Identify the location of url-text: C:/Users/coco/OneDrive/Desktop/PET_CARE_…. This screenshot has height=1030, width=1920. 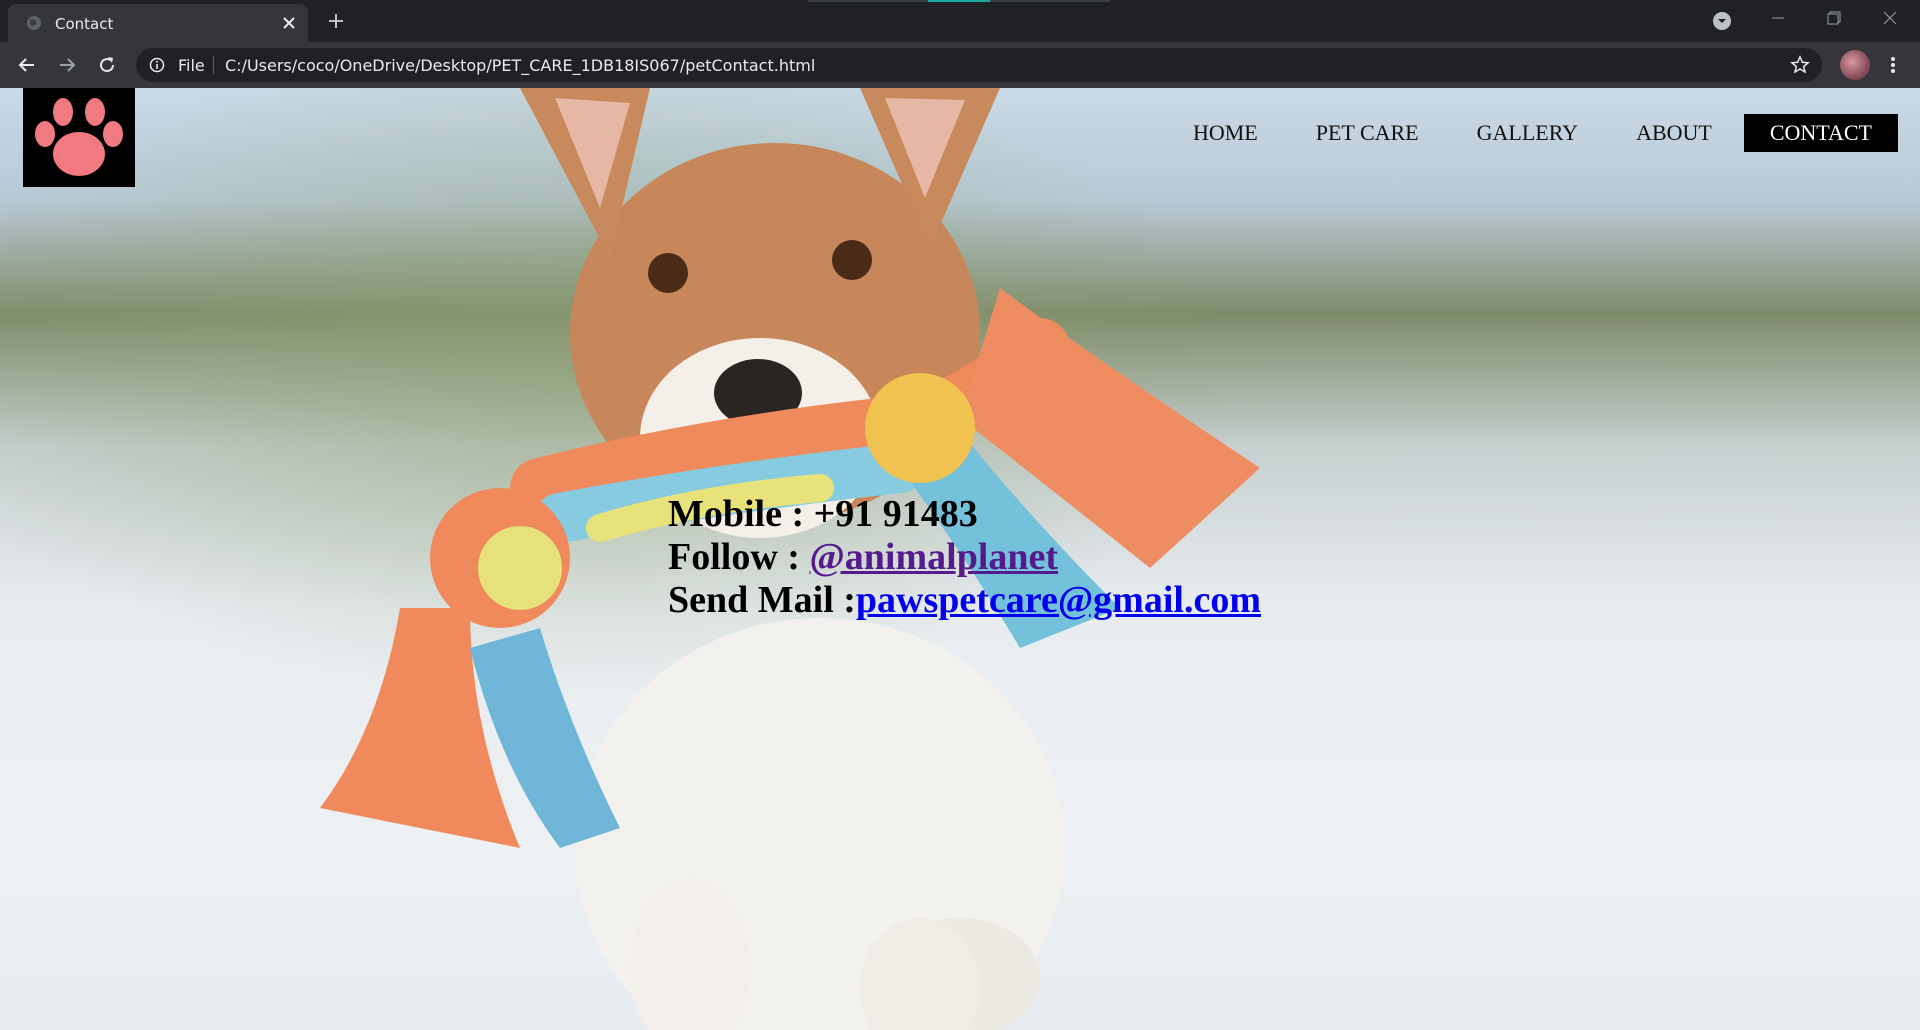
(520, 65).